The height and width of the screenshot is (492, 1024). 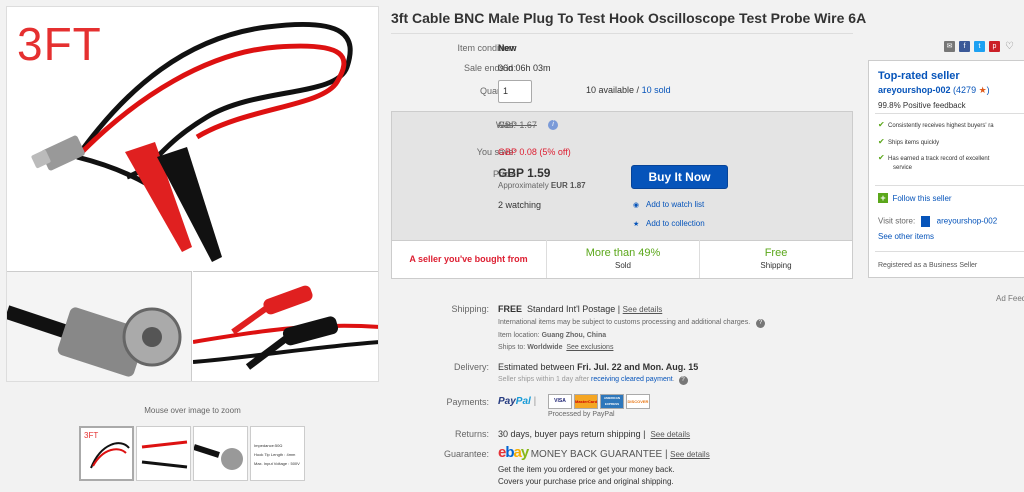 What do you see at coordinates (545, 347) in the screenshot?
I see `ships-value: Worldwide` at bounding box center [545, 347].